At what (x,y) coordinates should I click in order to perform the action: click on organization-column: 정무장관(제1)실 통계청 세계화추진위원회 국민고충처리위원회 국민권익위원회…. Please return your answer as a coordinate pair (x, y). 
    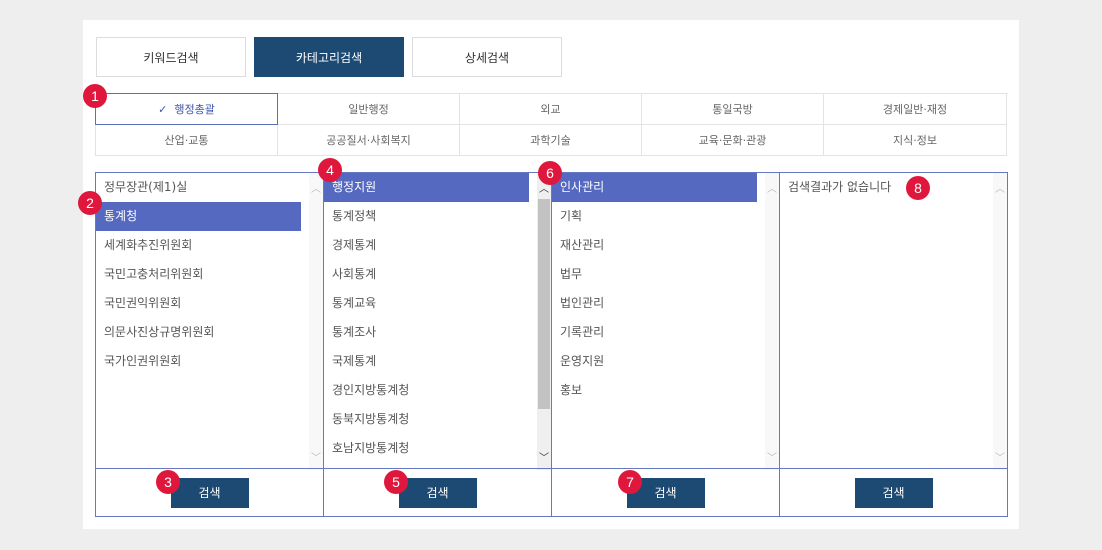
    Looking at the image, I should click on (209, 344).